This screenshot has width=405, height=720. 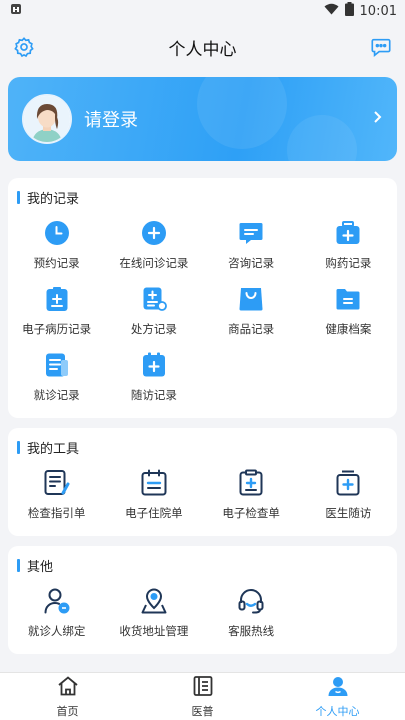 I want to click on record-medicine-purchase: 购药记录, so click(x=348, y=245).